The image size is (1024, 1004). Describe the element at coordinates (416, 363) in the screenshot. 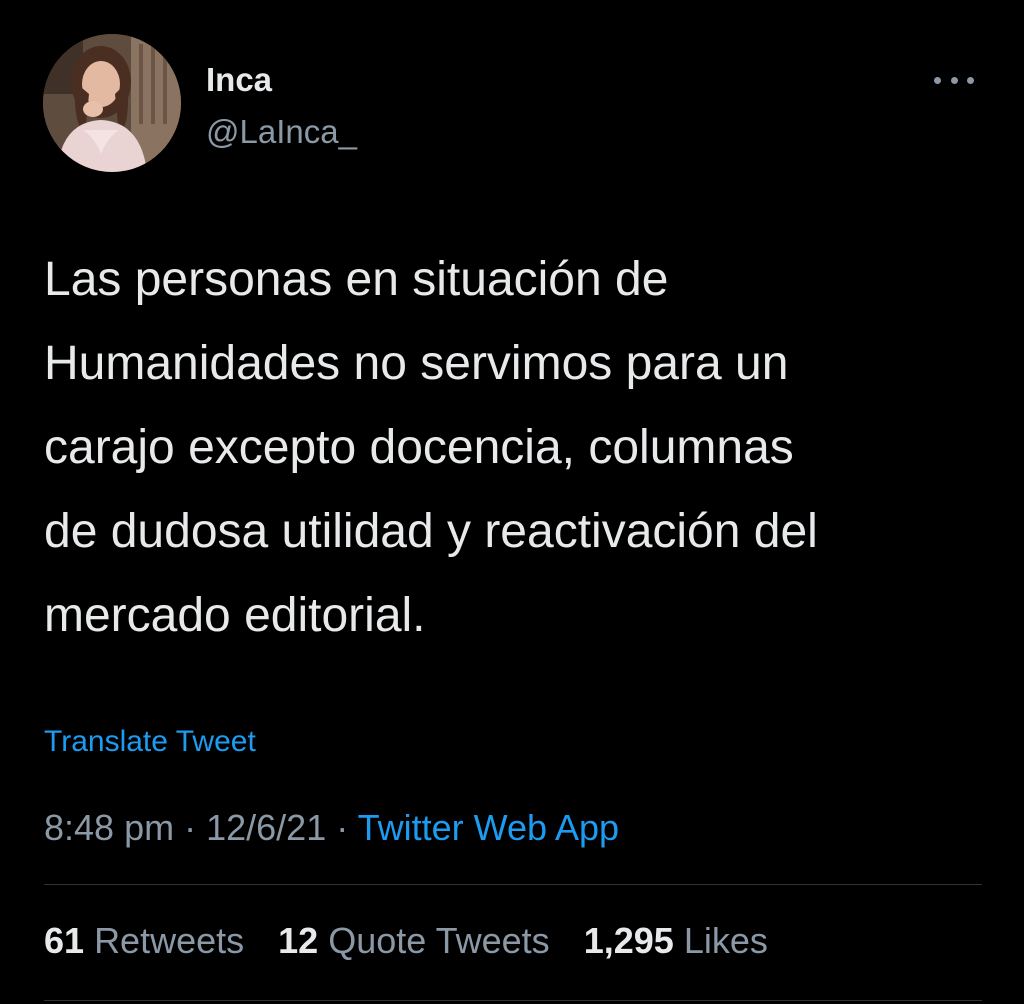

I see `tweet-text-line: Humanidades no servimos para un` at that location.